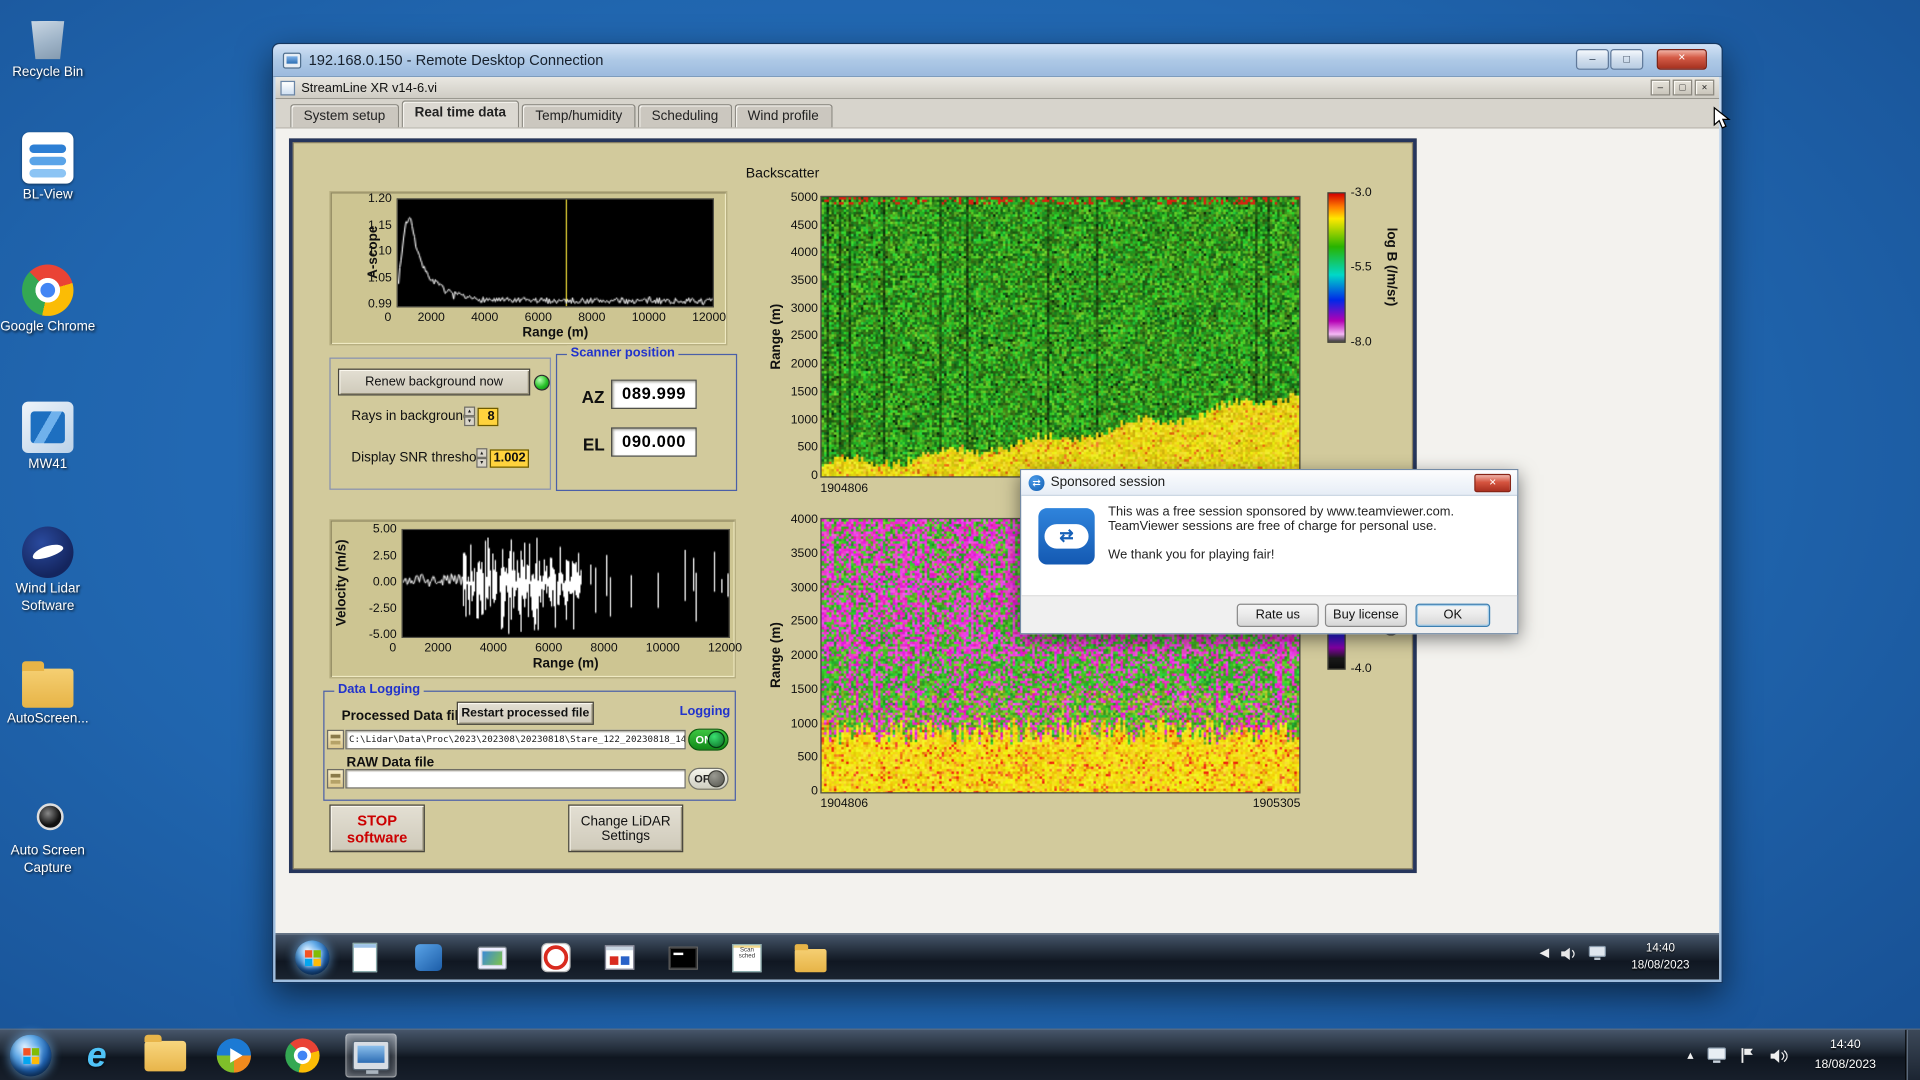 The height and width of the screenshot is (1080, 1920). I want to click on app-title: StreamLine XR v14-6.vi, so click(369, 87).